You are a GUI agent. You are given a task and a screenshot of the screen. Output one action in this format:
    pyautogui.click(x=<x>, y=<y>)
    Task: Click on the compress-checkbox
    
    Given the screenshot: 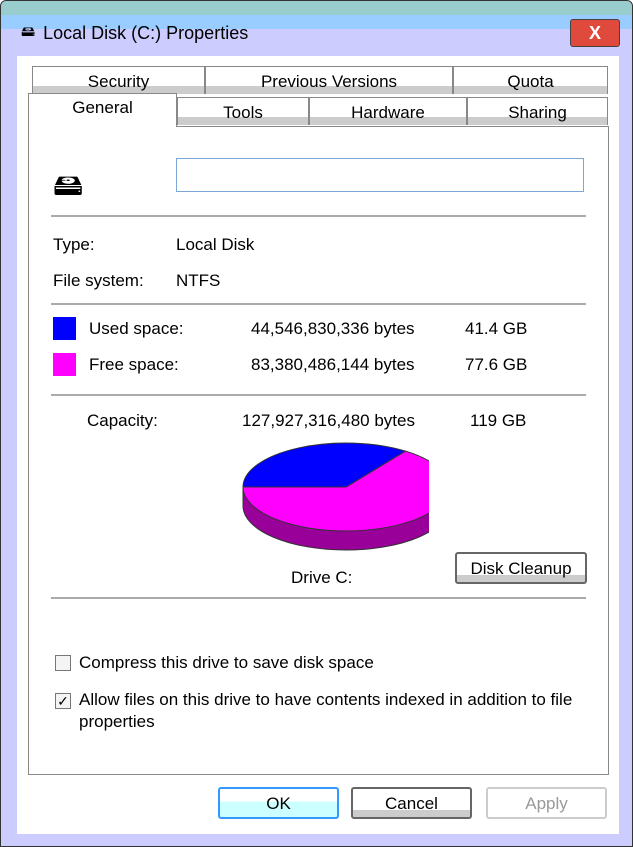 What is the action you would take?
    pyautogui.click(x=63, y=663)
    